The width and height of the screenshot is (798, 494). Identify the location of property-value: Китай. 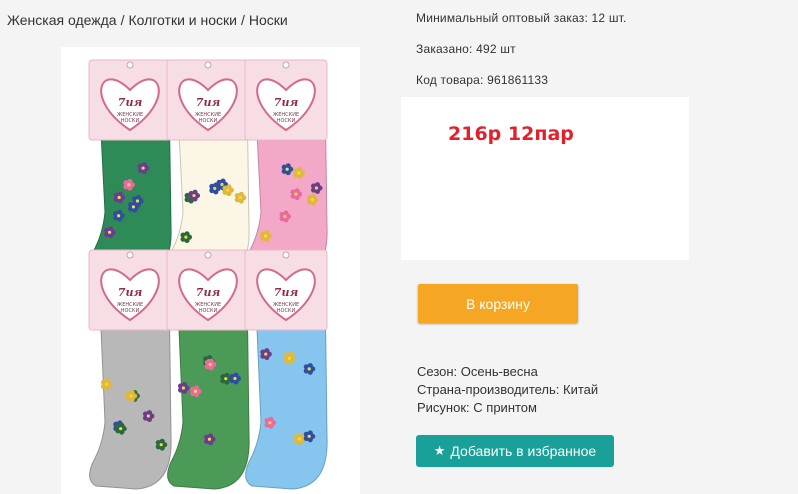
(581, 389).